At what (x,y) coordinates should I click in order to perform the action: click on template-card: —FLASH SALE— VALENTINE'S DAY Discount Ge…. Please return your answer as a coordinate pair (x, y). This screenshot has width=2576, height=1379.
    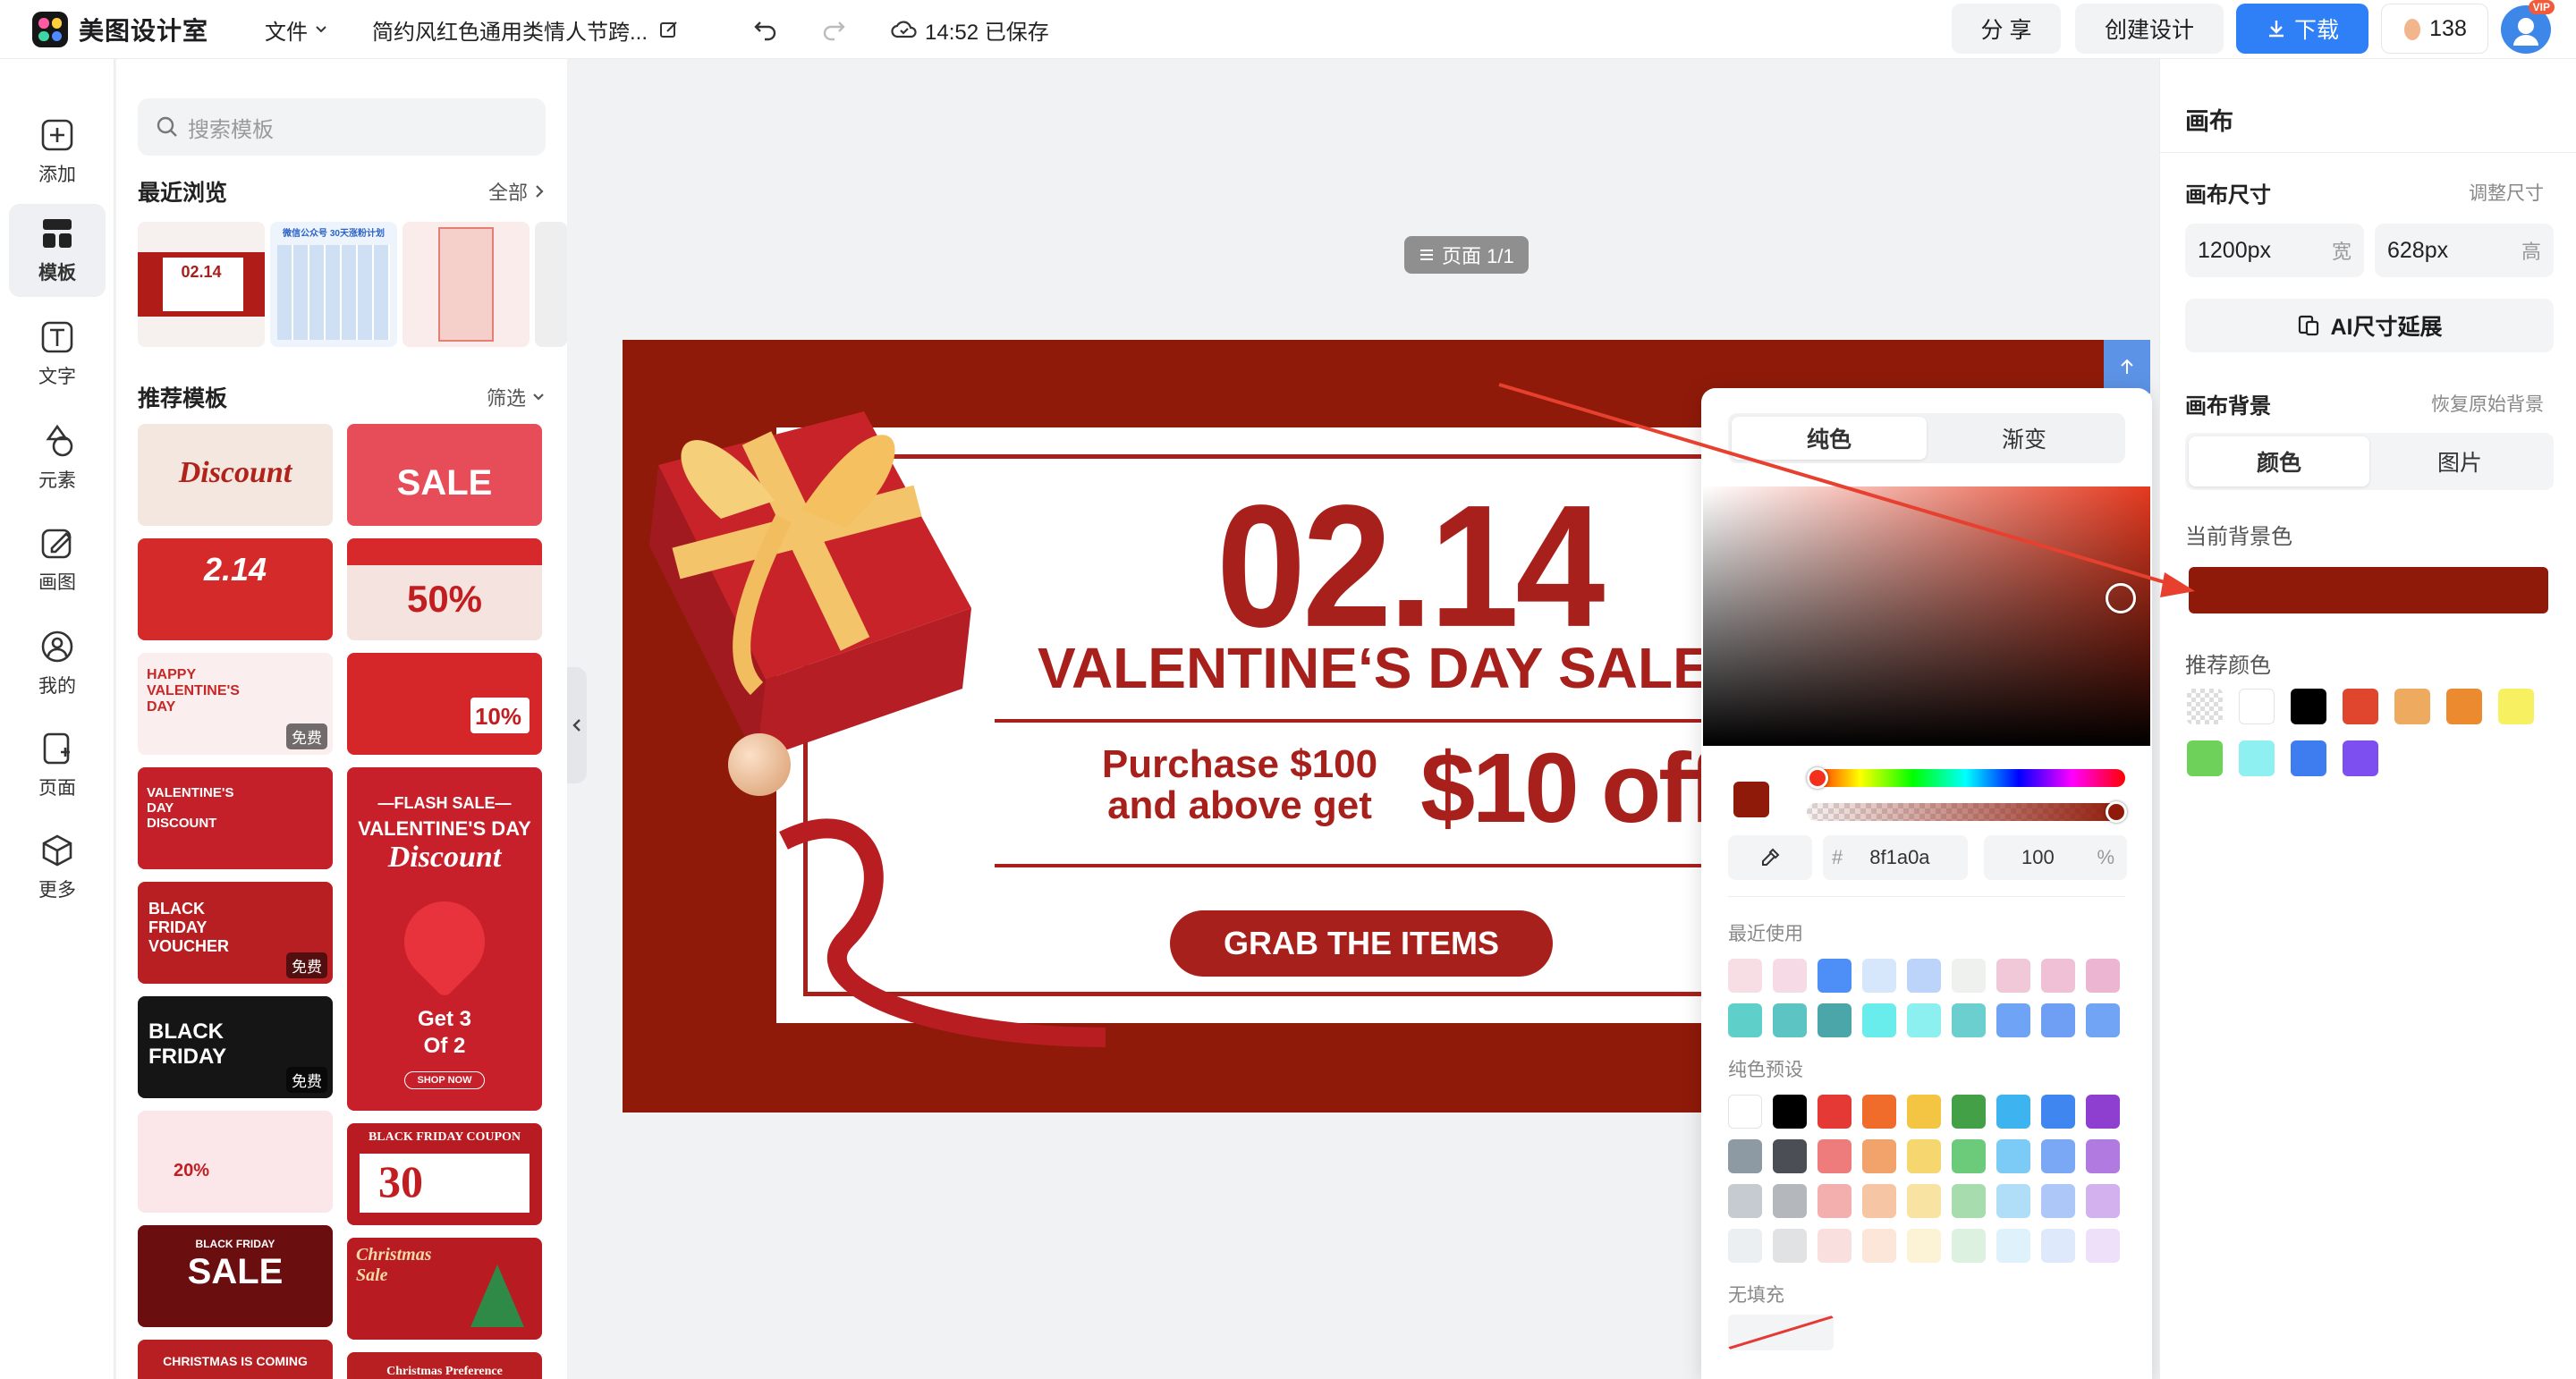
    Looking at the image, I should click on (444, 939).